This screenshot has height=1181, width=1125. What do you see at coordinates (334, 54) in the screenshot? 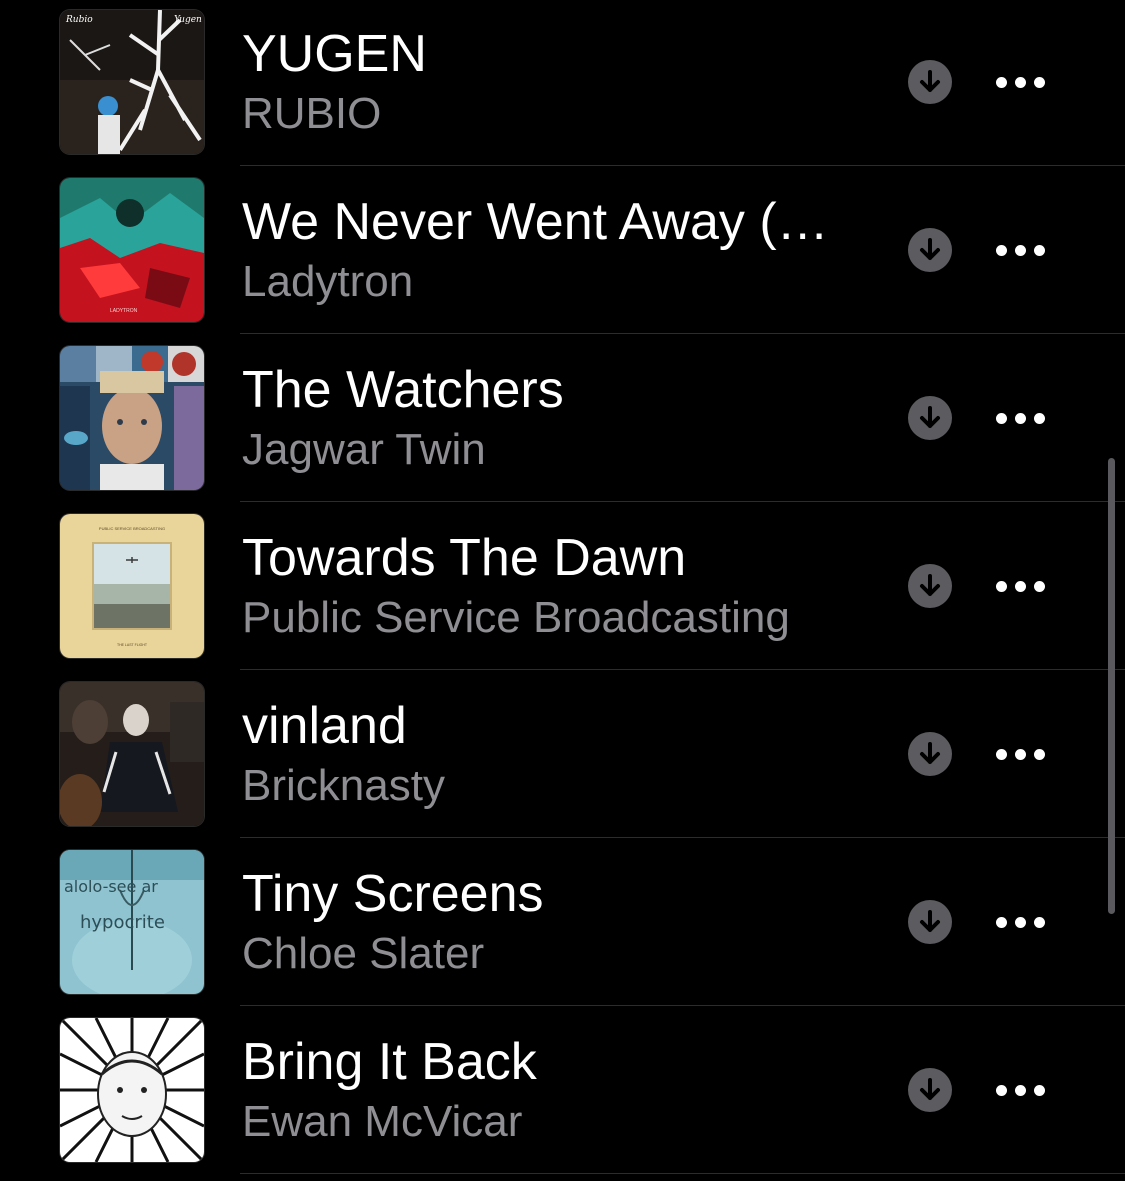
I see `song-title: YUGEN` at bounding box center [334, 54].